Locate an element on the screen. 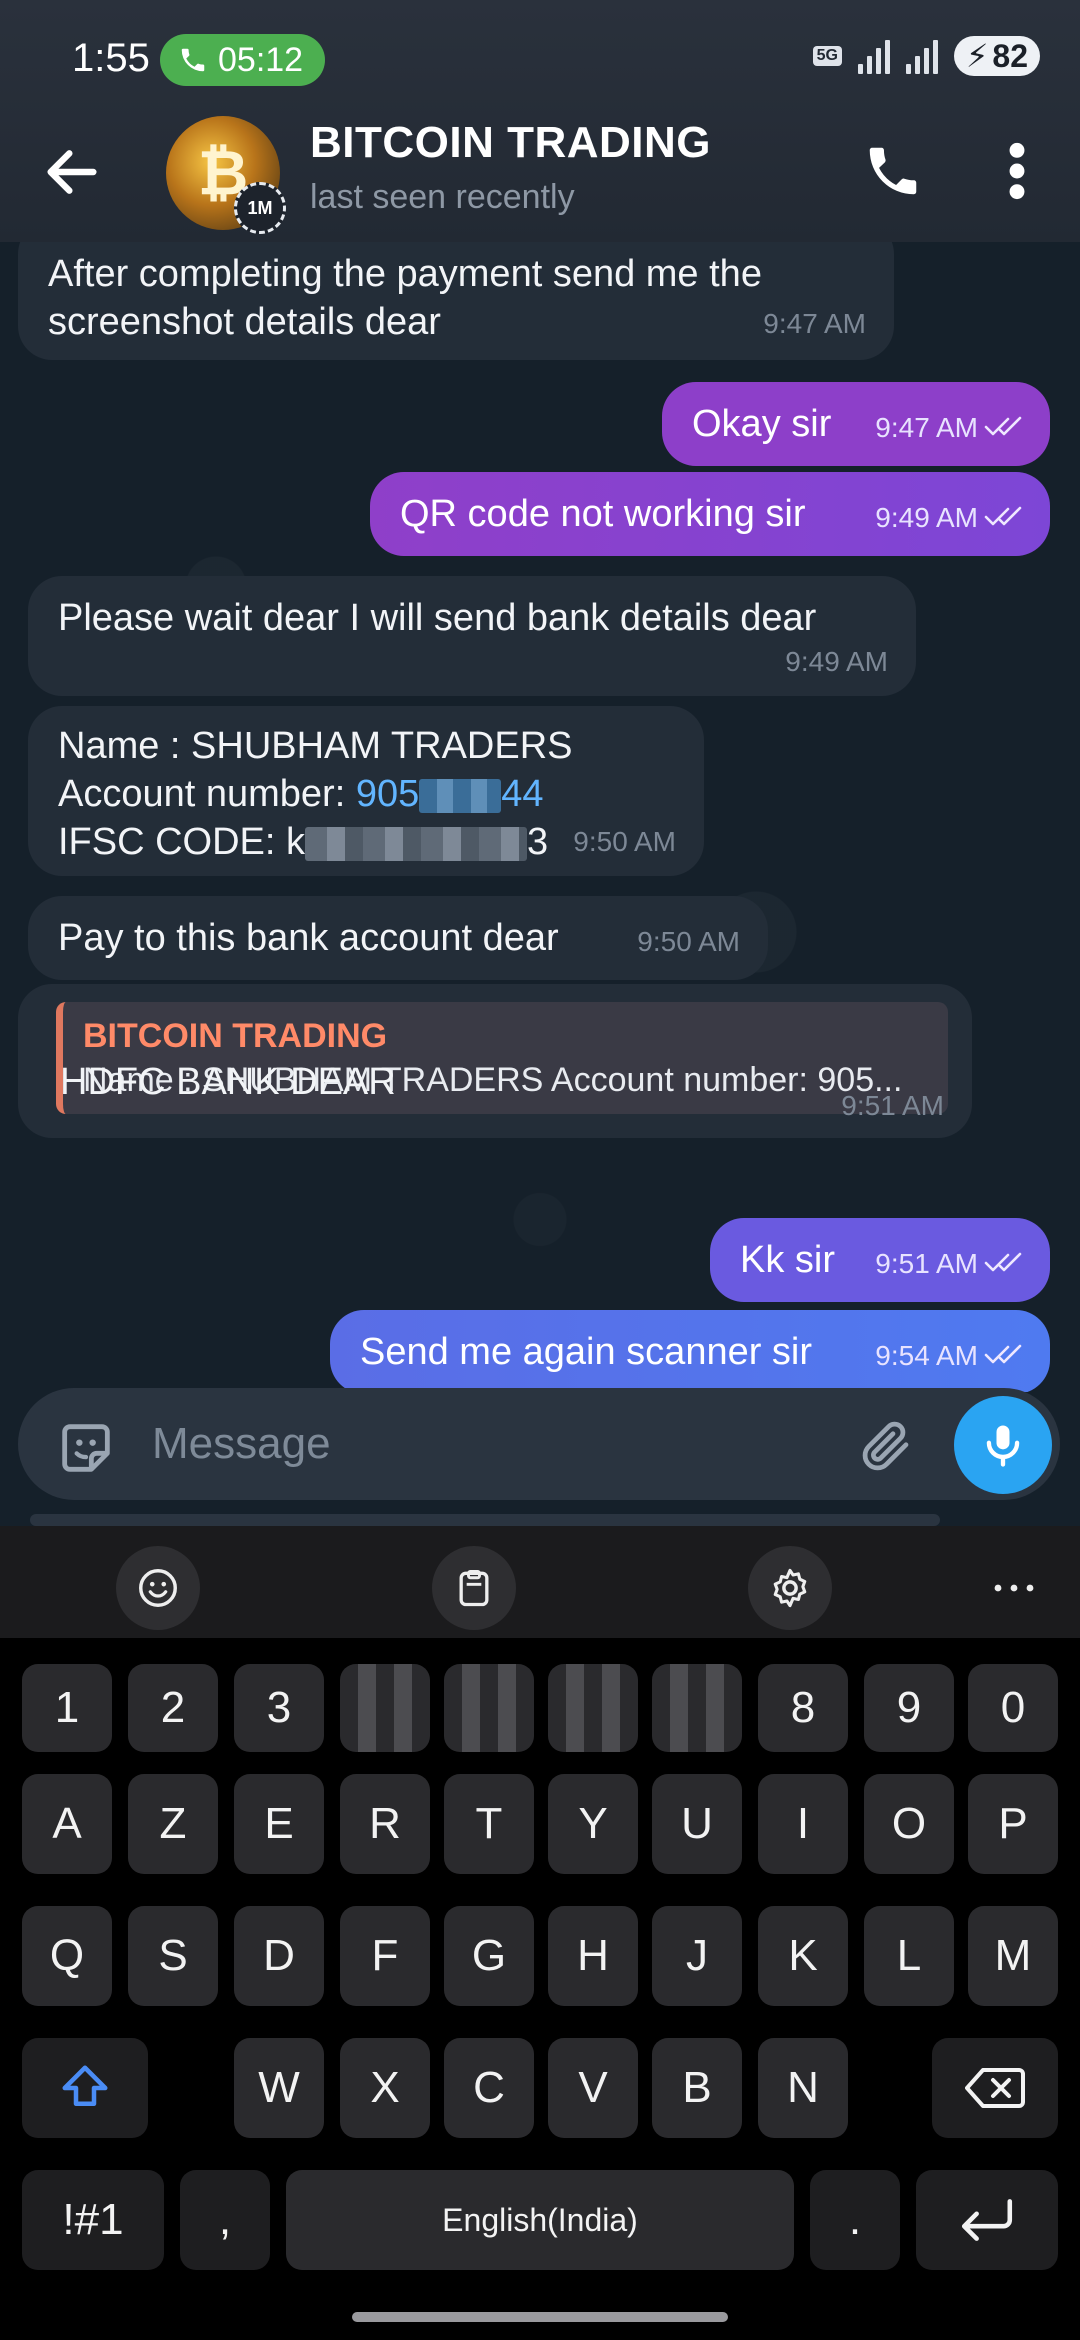  account-number-suffix: 44 is located at coordinates (522, 794).